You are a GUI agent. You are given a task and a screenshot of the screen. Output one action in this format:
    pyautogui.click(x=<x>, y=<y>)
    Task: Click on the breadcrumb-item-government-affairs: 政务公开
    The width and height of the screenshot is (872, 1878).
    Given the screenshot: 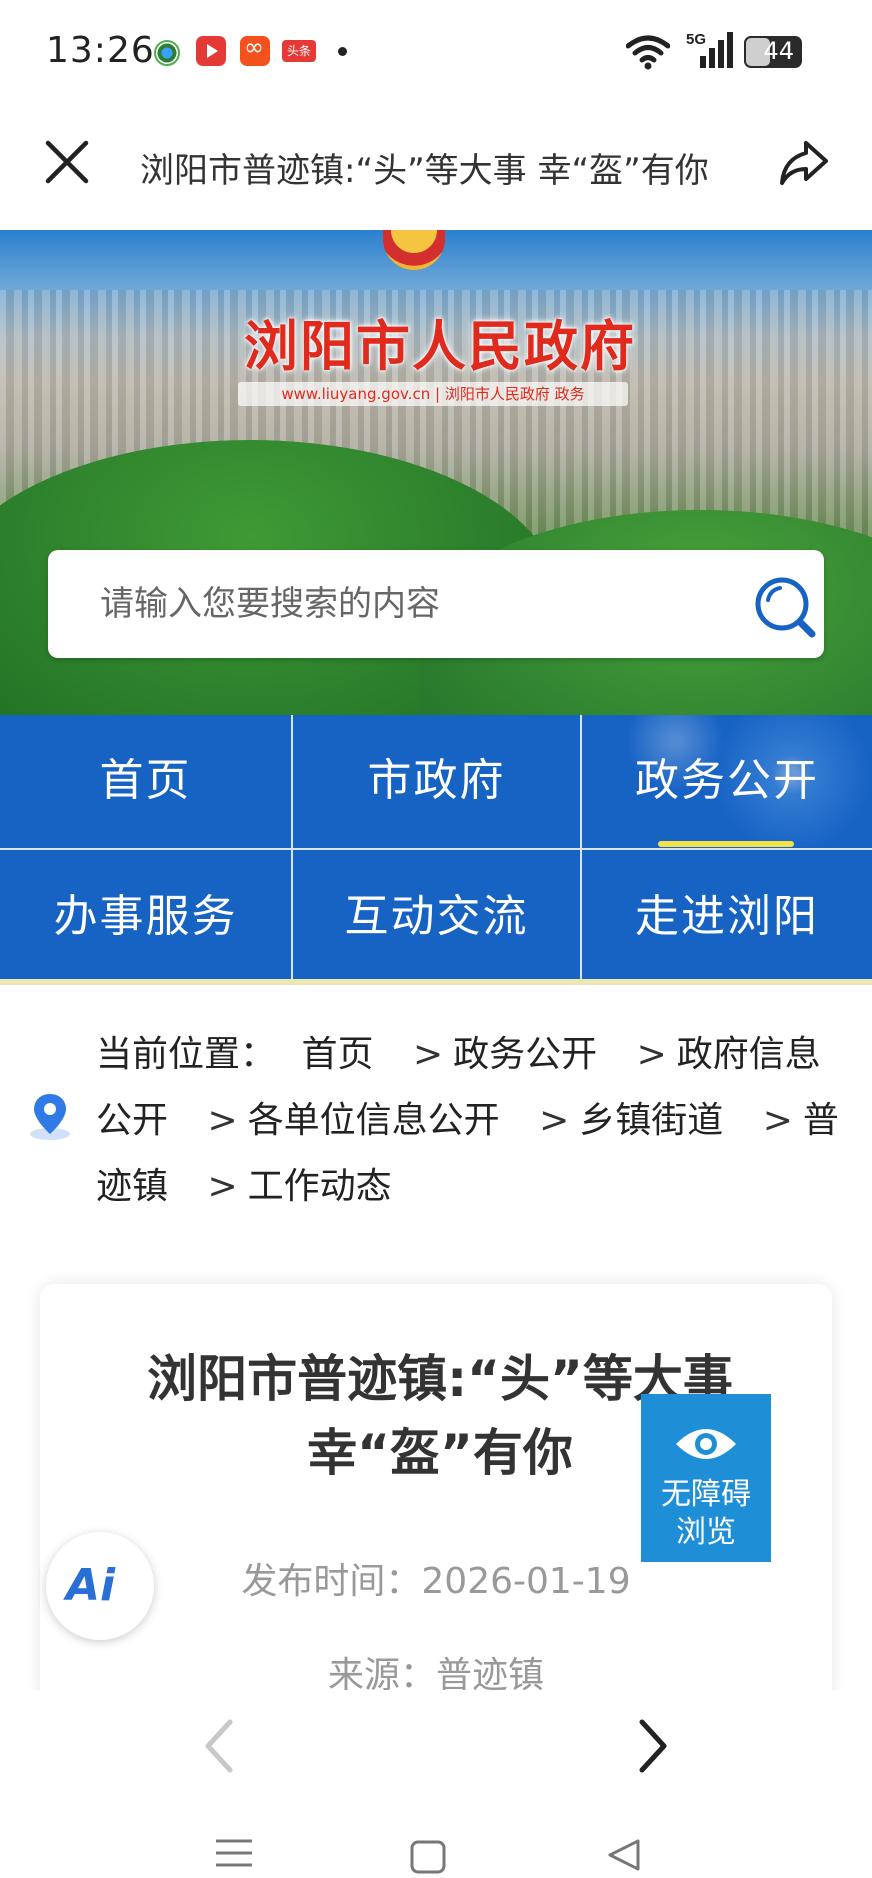 What is the action you would take?
    pyautogui.click(x=525, y=1054)
    